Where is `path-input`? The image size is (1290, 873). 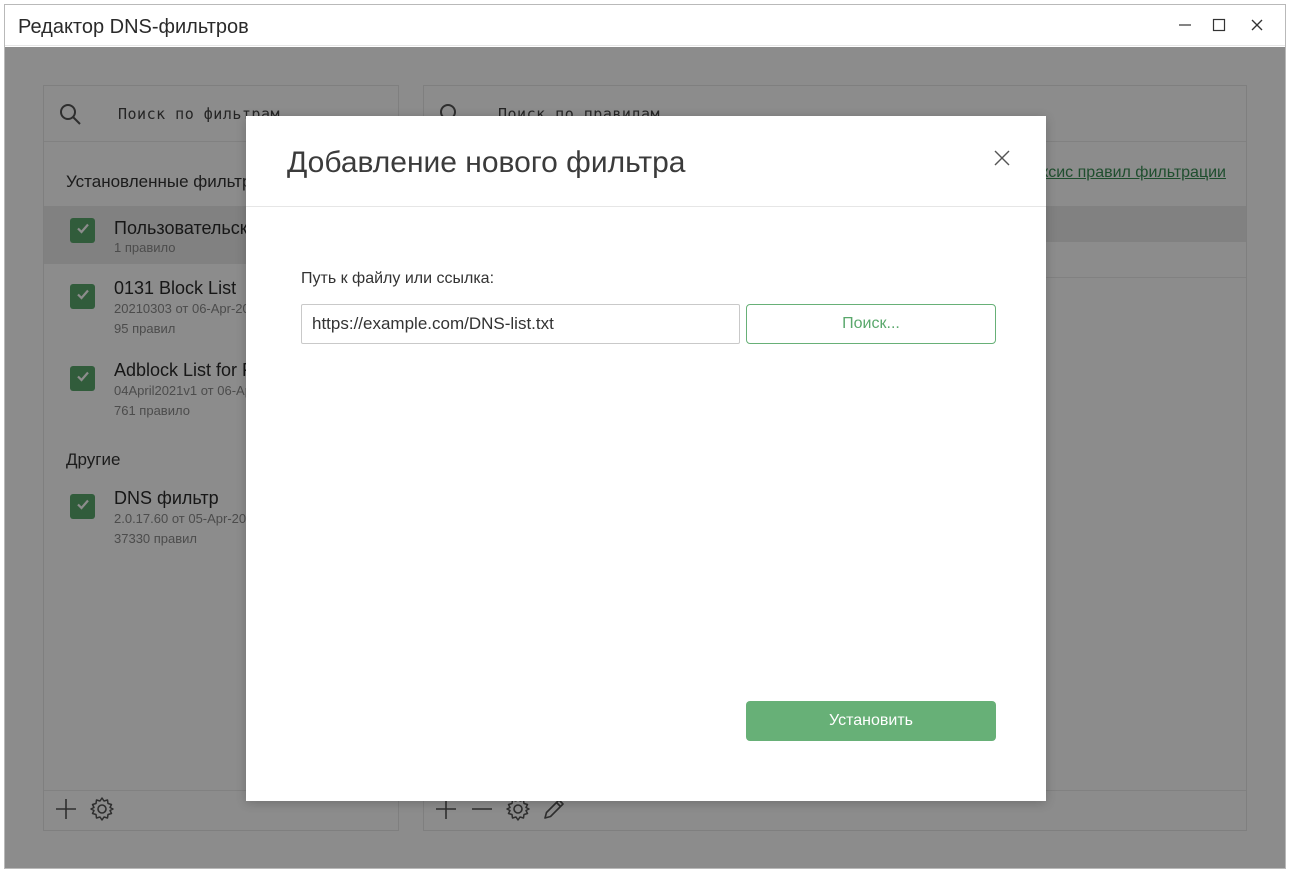 path-input is located at coordinates (520, 324).